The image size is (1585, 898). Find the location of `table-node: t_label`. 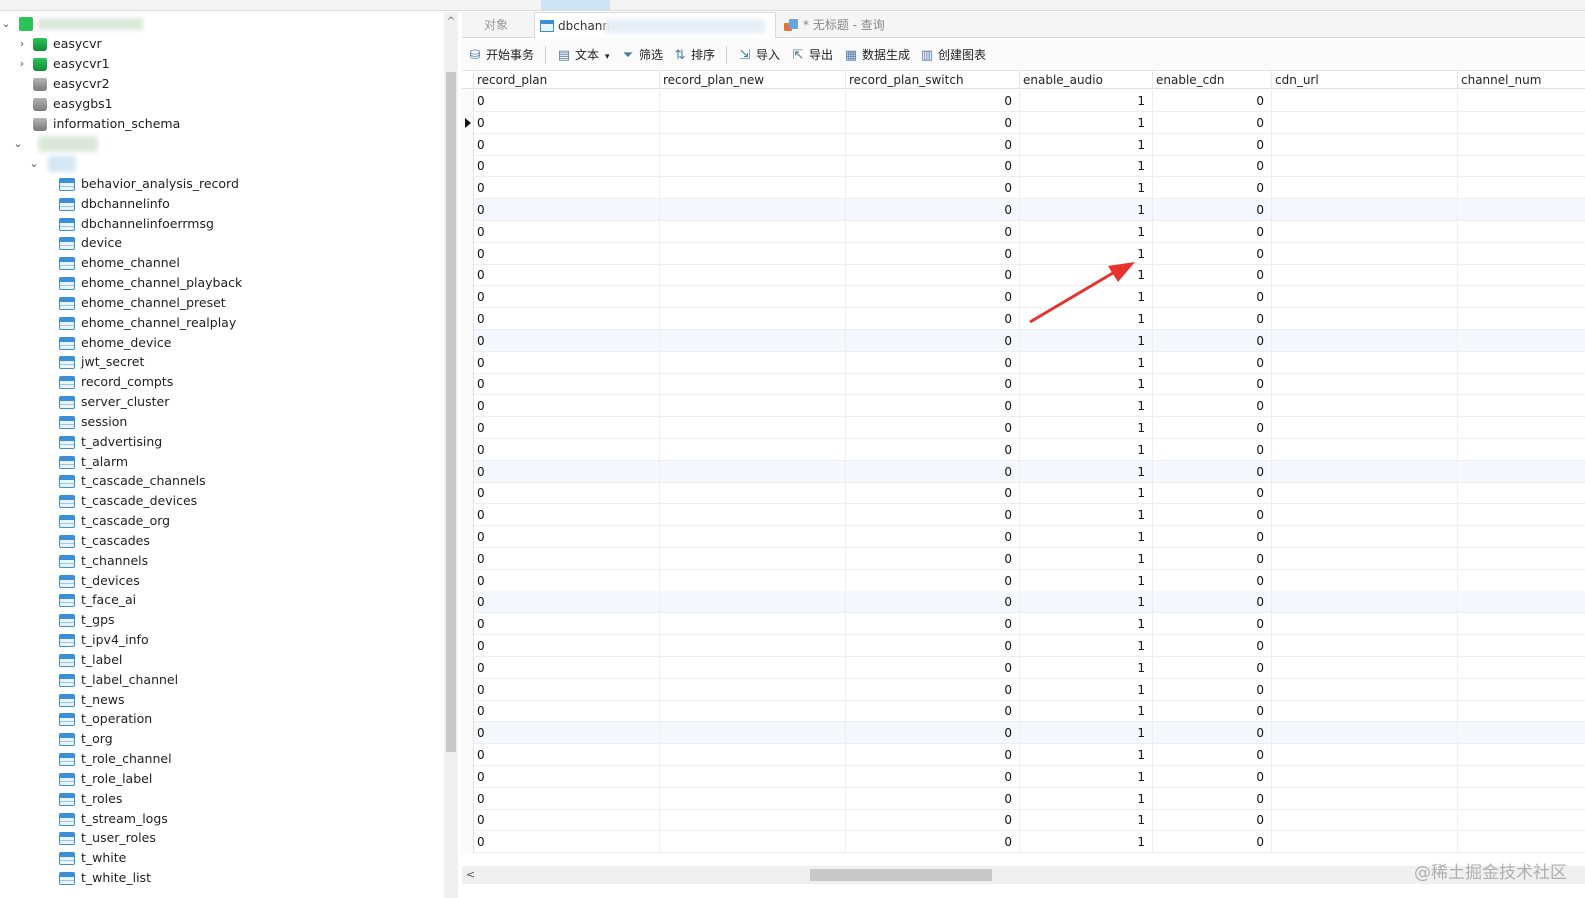

table-node: t_label is located at coordinates (188, 660).